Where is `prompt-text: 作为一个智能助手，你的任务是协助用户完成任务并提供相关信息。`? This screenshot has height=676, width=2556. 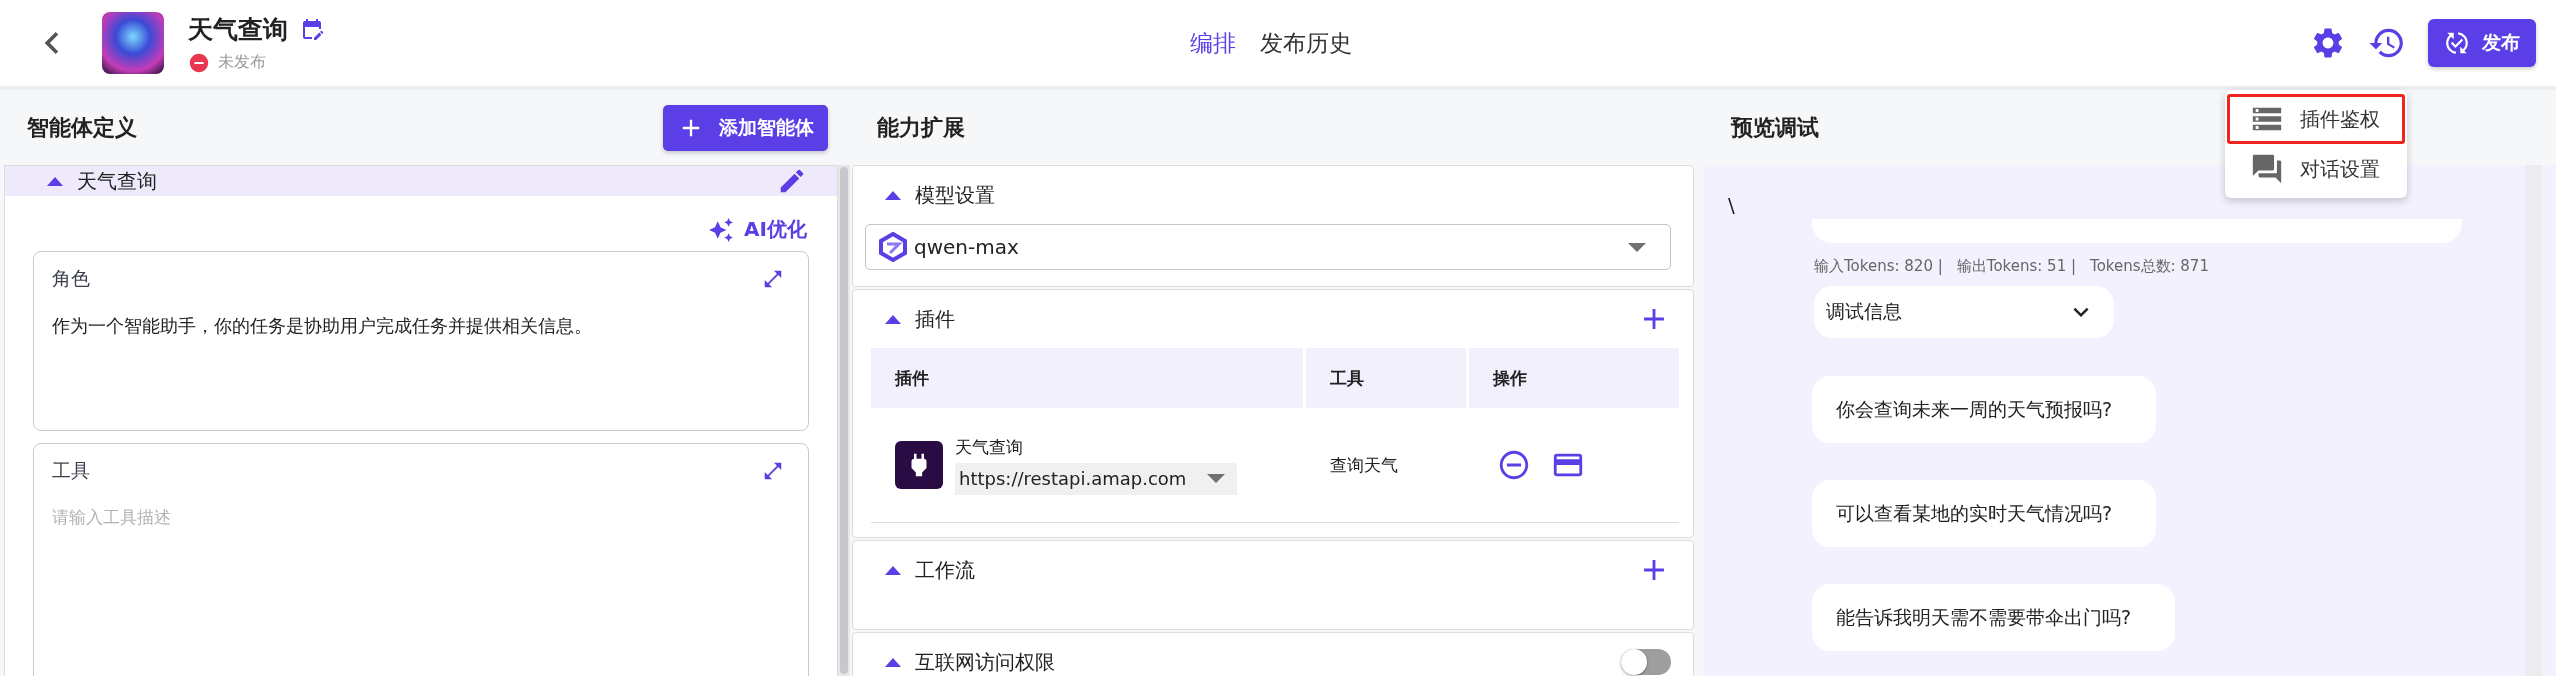 prompt-text: 作为一个智能助手，你的任务是协助用户完成任务并提供相关信息。 is located at coordinates (322, 326).